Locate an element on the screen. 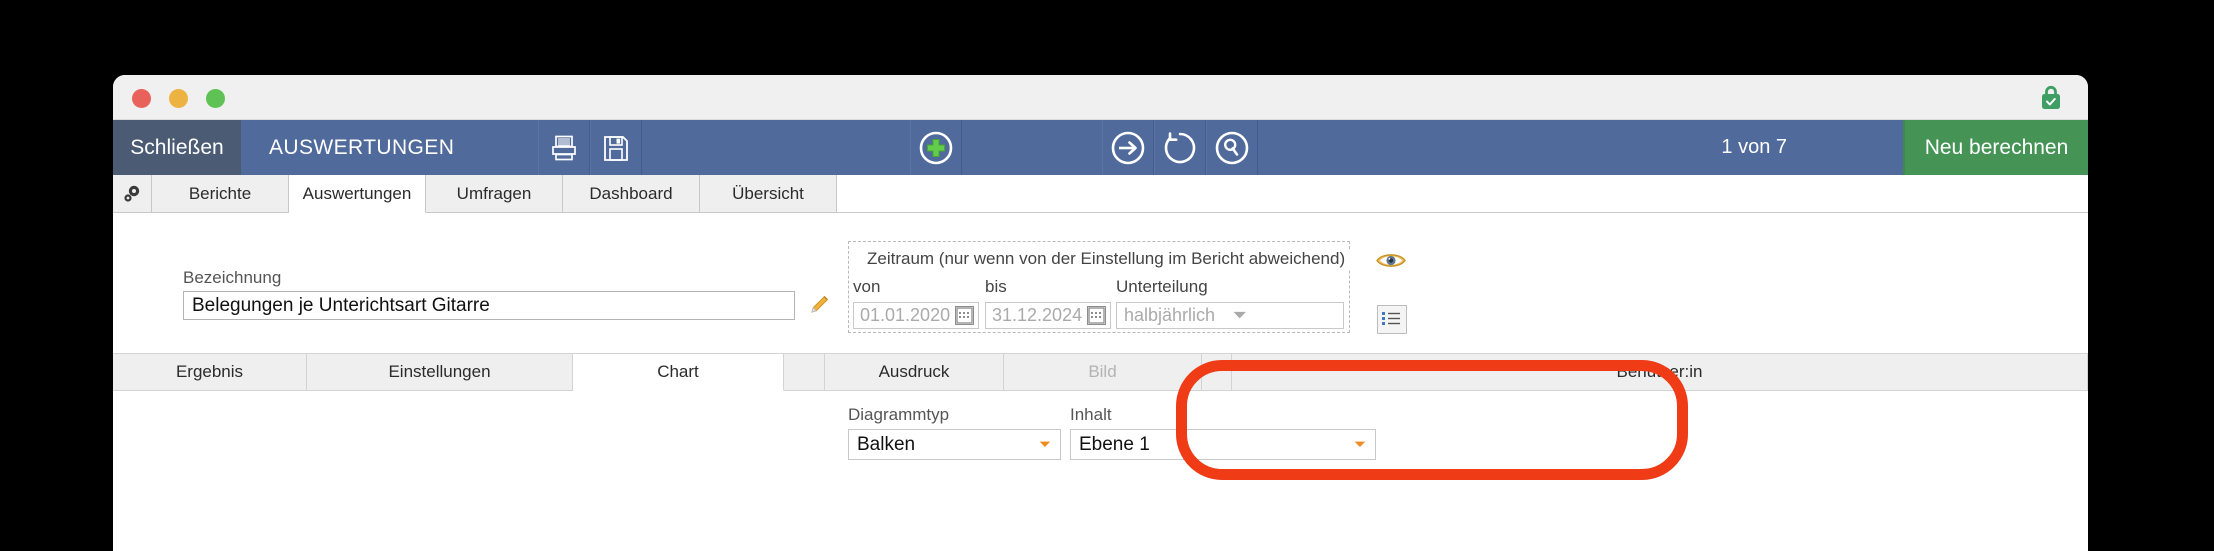 This screenshot has height=551, width=2214. close-window-button is located at coordinates (141, 98).